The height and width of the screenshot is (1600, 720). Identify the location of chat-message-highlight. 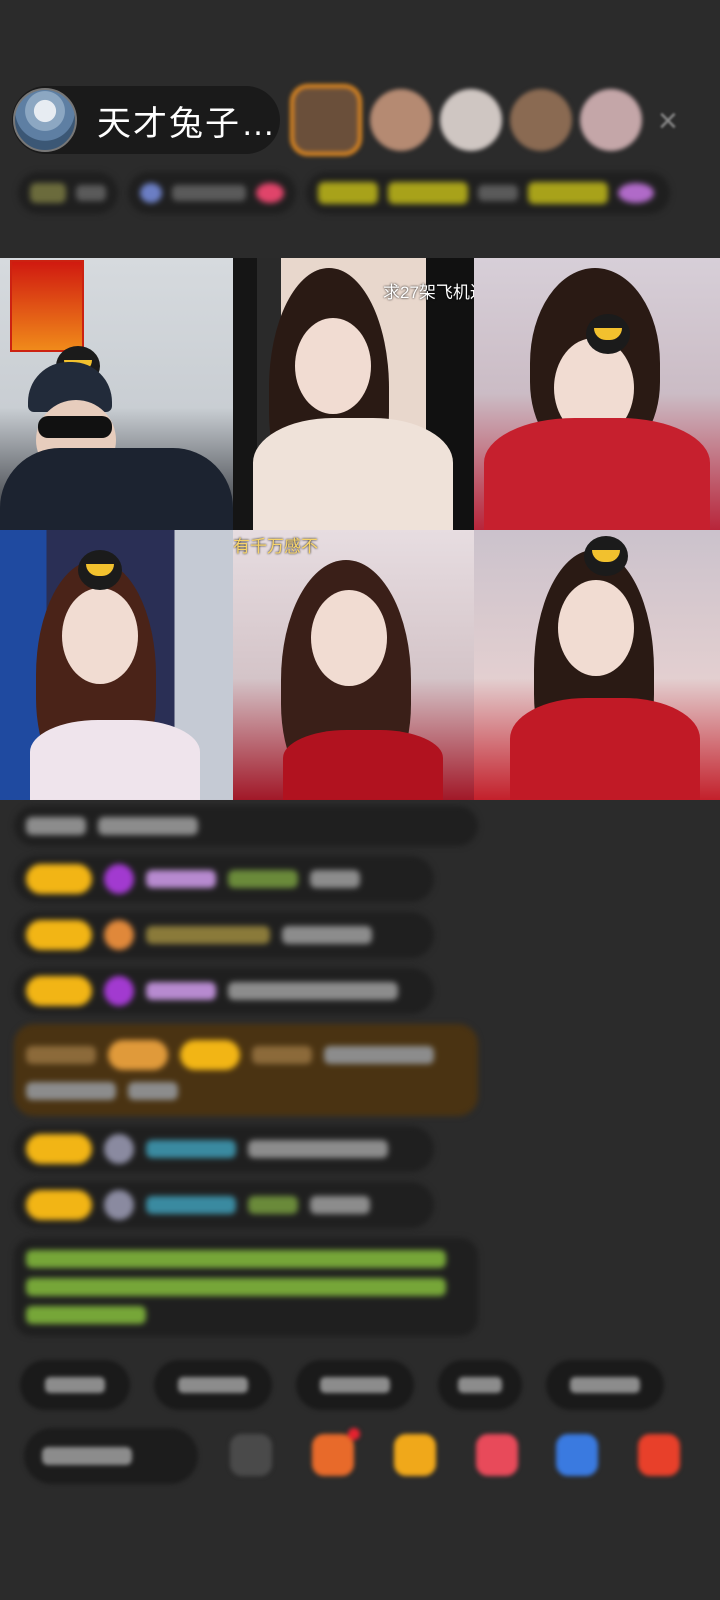
(246, 1070).